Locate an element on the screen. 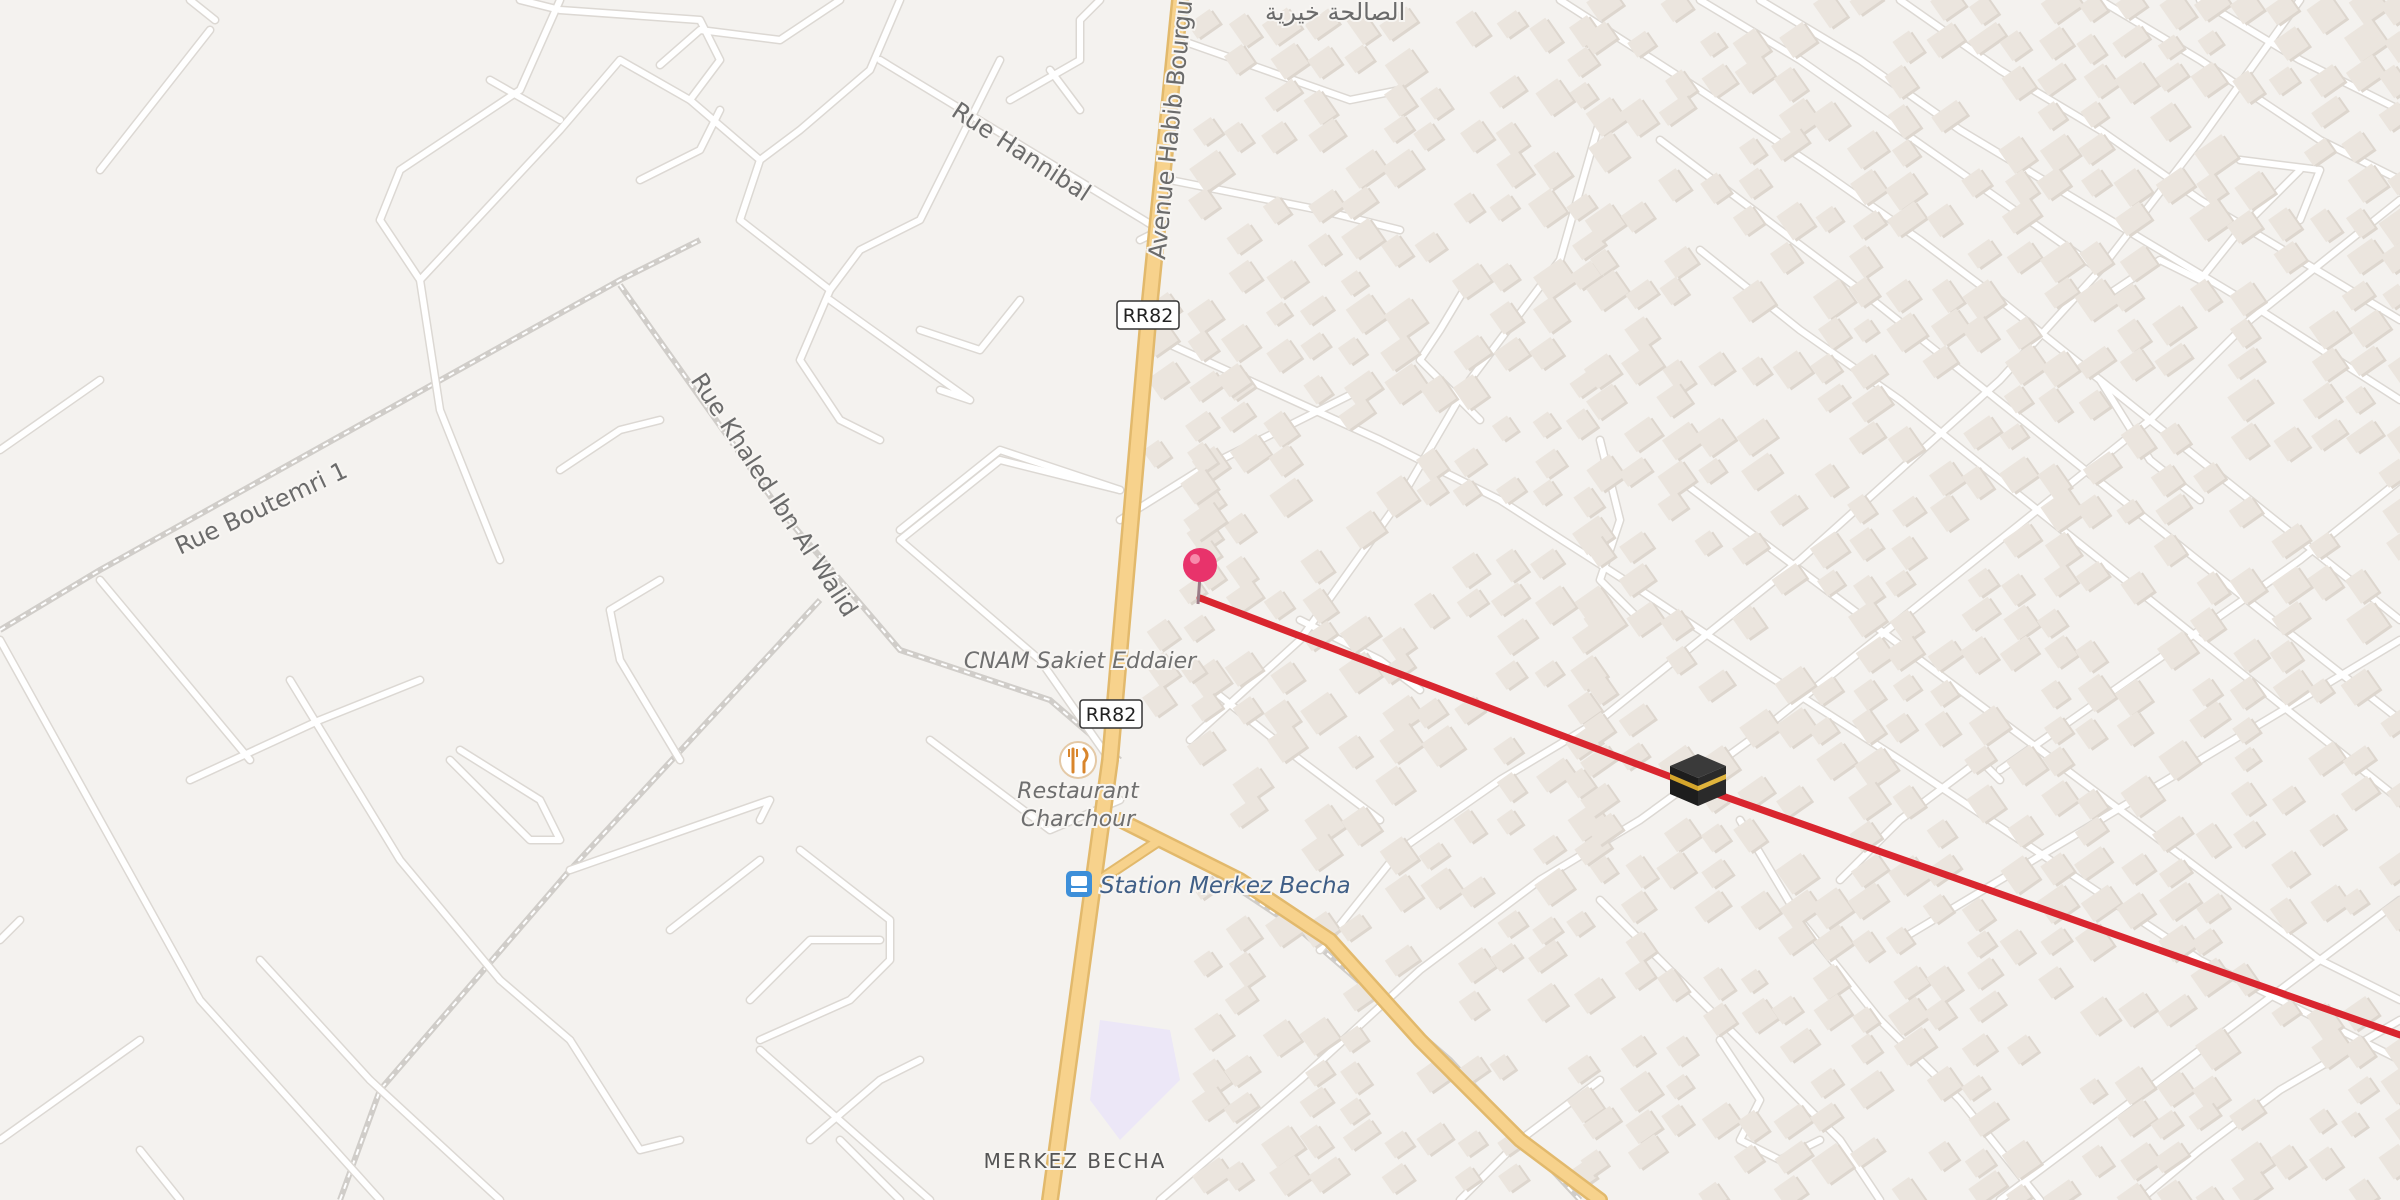 The width and height of the screenshot is (2400, 1200). area-label-arabic: الصالحة خيرية is located at coordinates (1335, 13).